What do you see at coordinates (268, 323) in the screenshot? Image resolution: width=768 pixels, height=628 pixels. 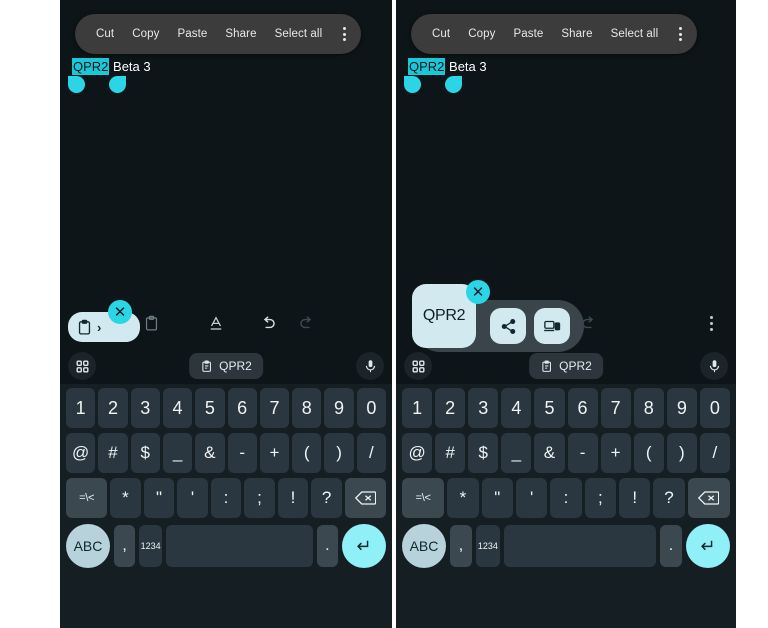 I see `undo-icon` at bounding box center [268, 323].